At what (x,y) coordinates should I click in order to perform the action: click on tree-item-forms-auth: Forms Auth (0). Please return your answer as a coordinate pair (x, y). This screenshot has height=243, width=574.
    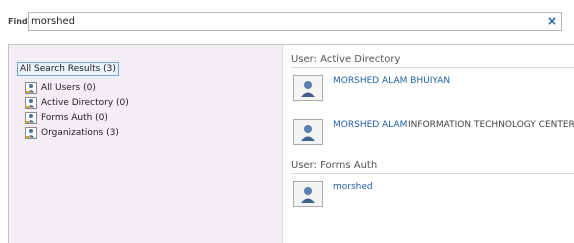
    Looking at the image, I should click on (66, 118).